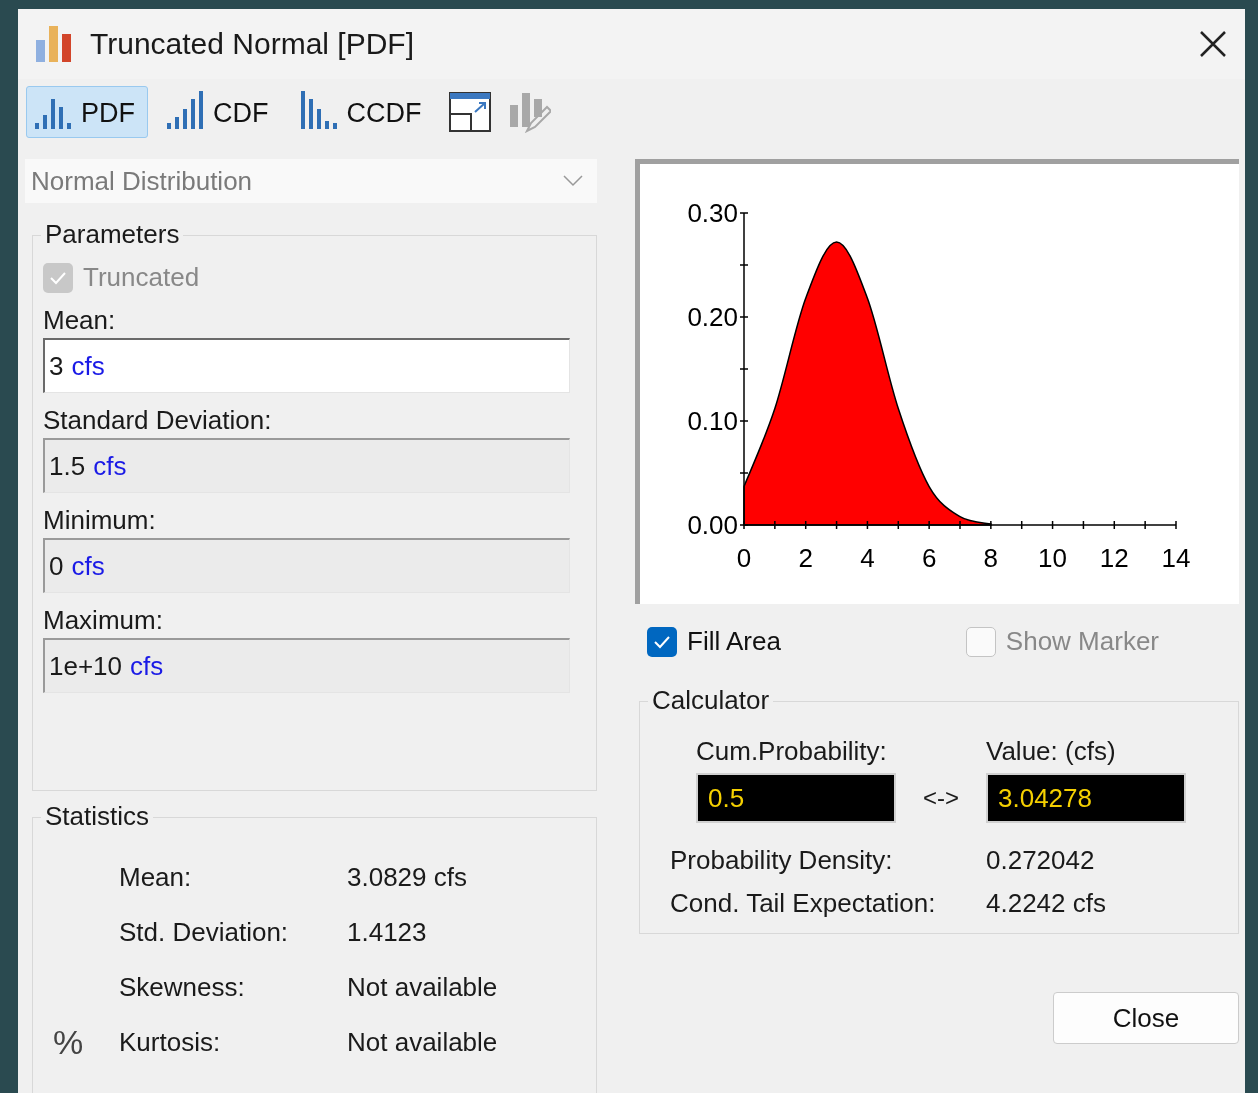  I want to click on axis-label: 0.00, so click(712, 525).